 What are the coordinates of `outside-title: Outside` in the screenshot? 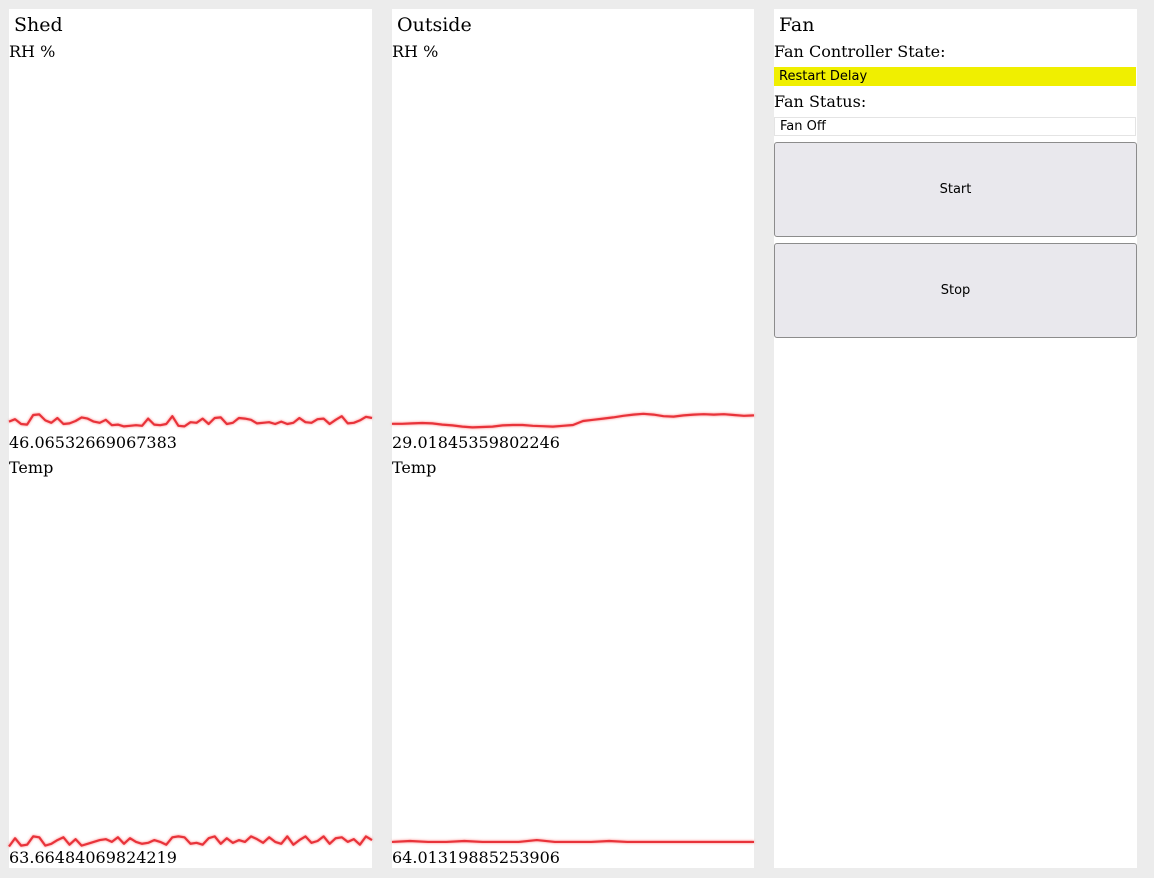 It's located at (434, 25).